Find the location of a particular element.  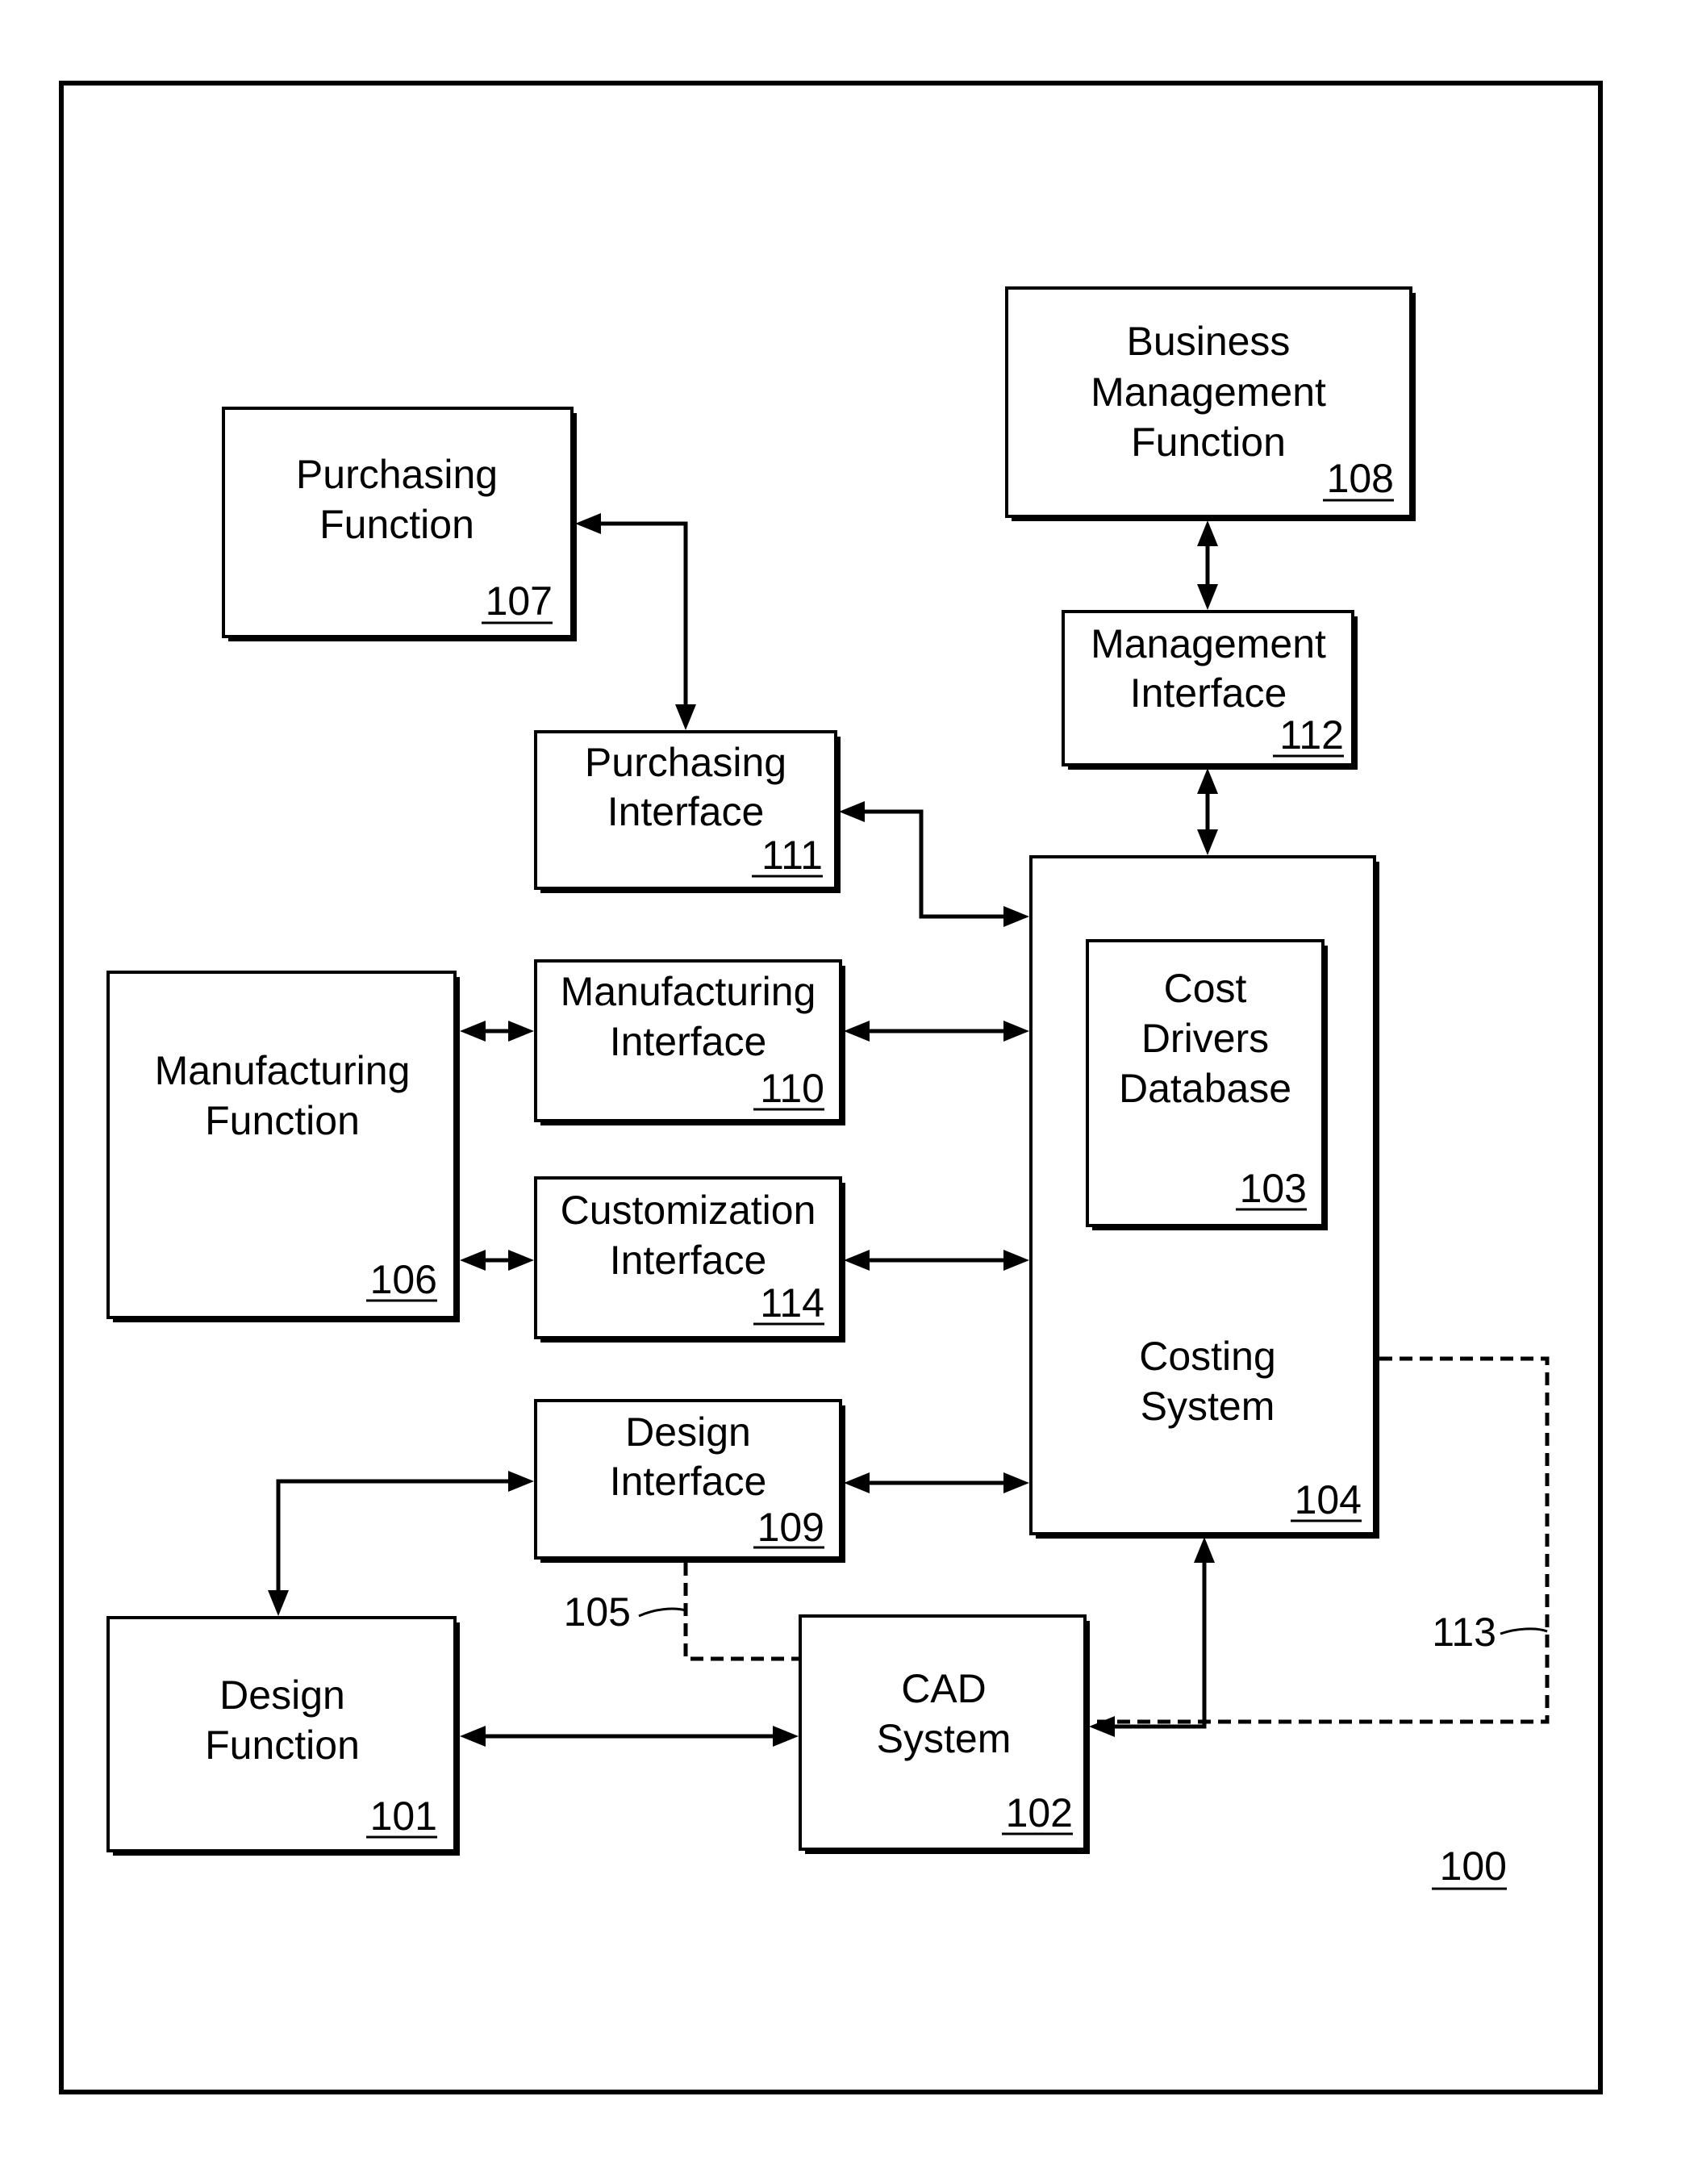

connector-design-function-interface is located at coordinates (401, 1543).